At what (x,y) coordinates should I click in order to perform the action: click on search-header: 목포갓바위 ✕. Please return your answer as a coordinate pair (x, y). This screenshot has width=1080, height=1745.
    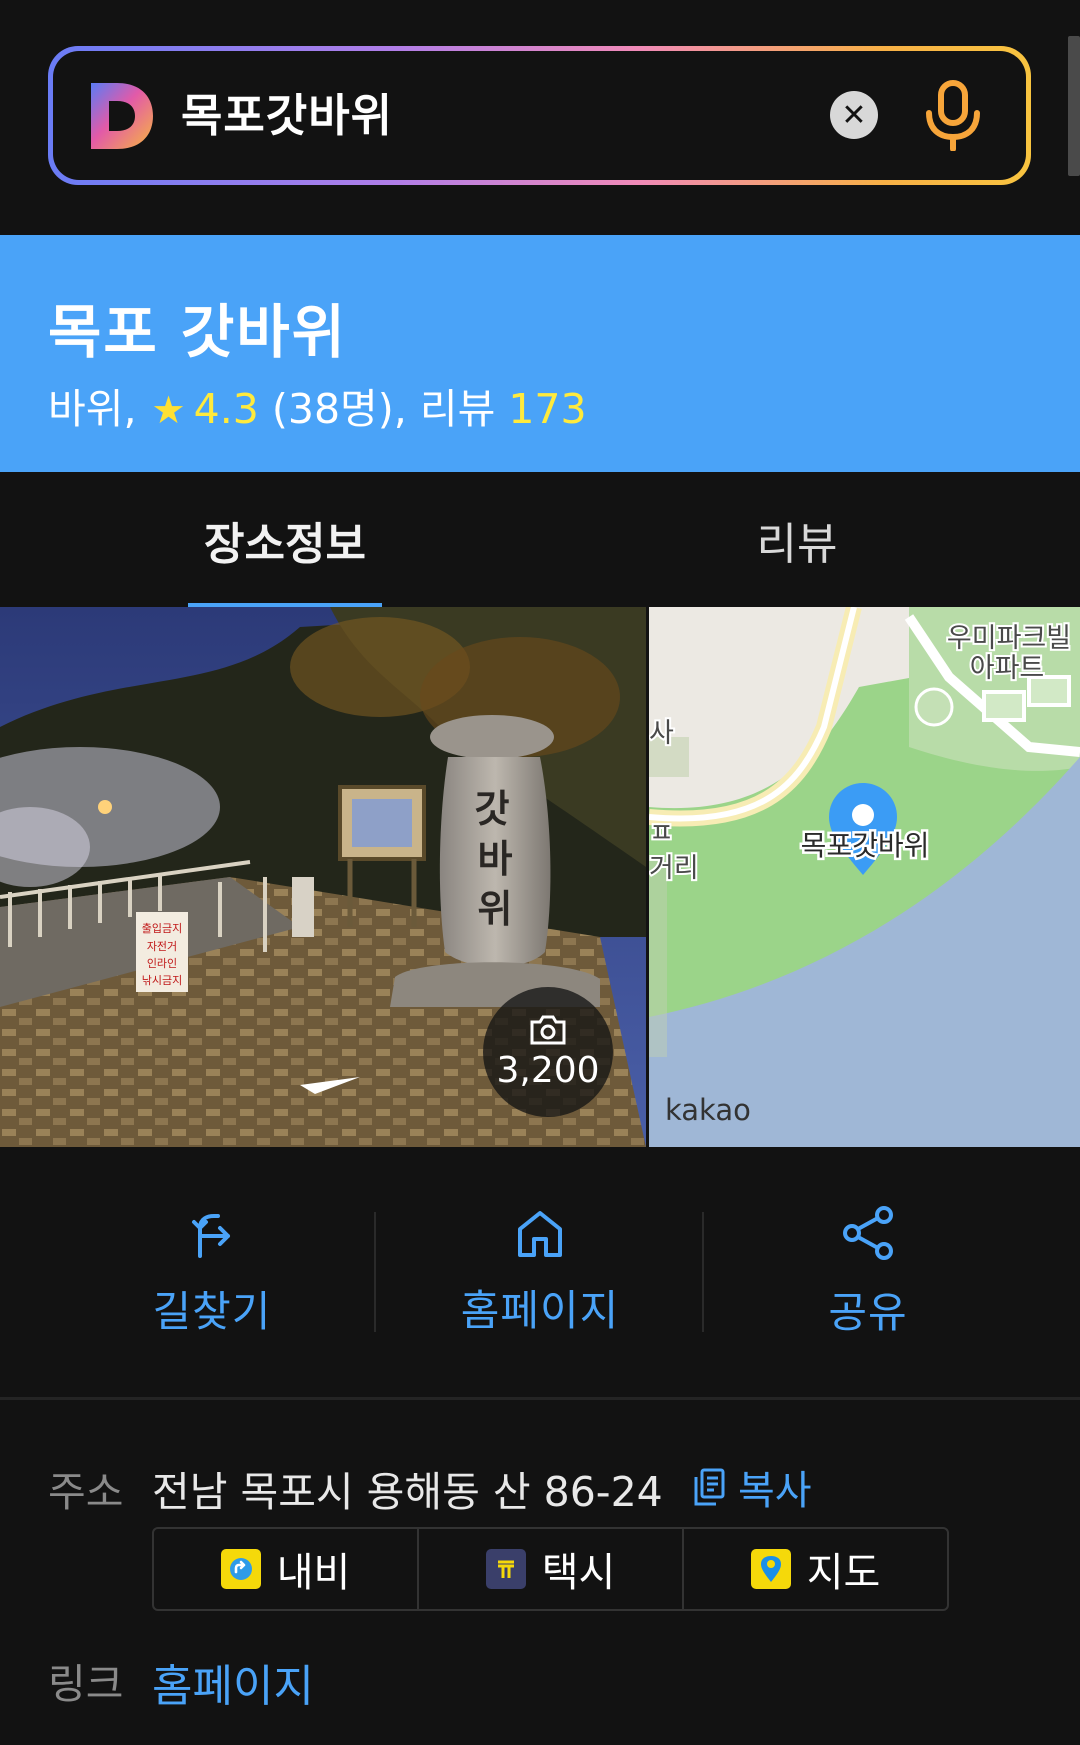
    Looking at the image, I should click on (540, 116).